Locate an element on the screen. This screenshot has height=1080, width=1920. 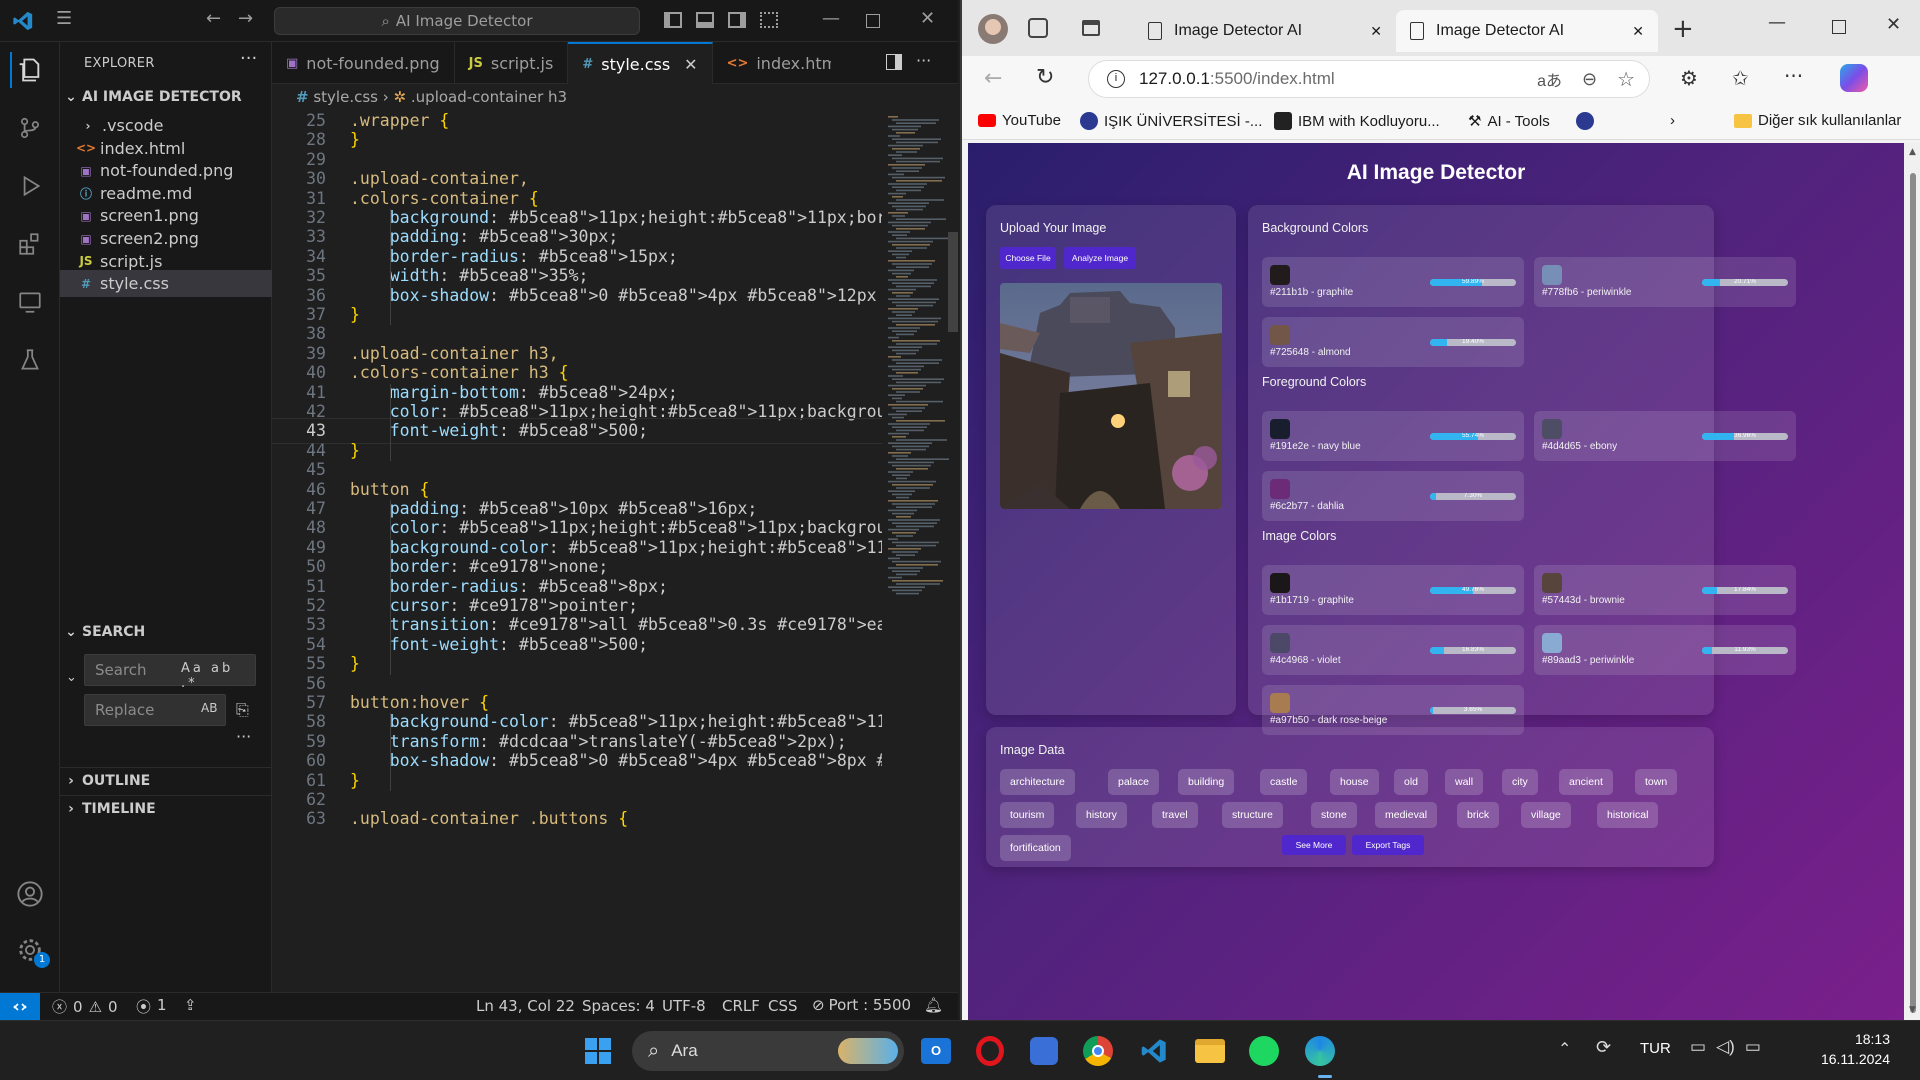
tag-chip: stone is located at coordinates (1334, 815).